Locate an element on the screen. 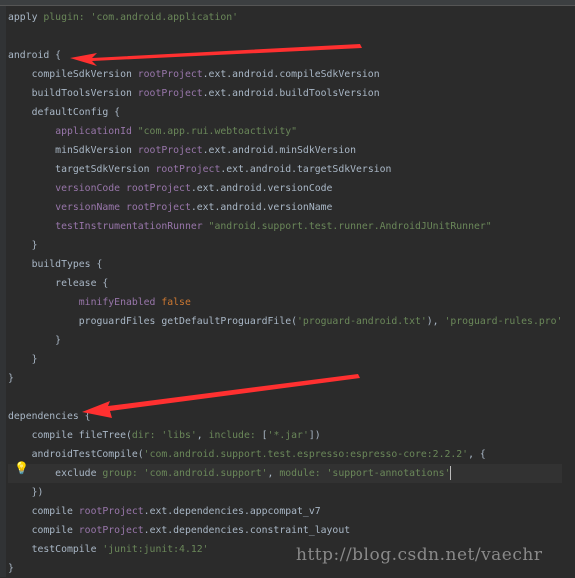 This screenshot has height=578, width=575. arrow-dependencies is located at coordinates (221, 396).